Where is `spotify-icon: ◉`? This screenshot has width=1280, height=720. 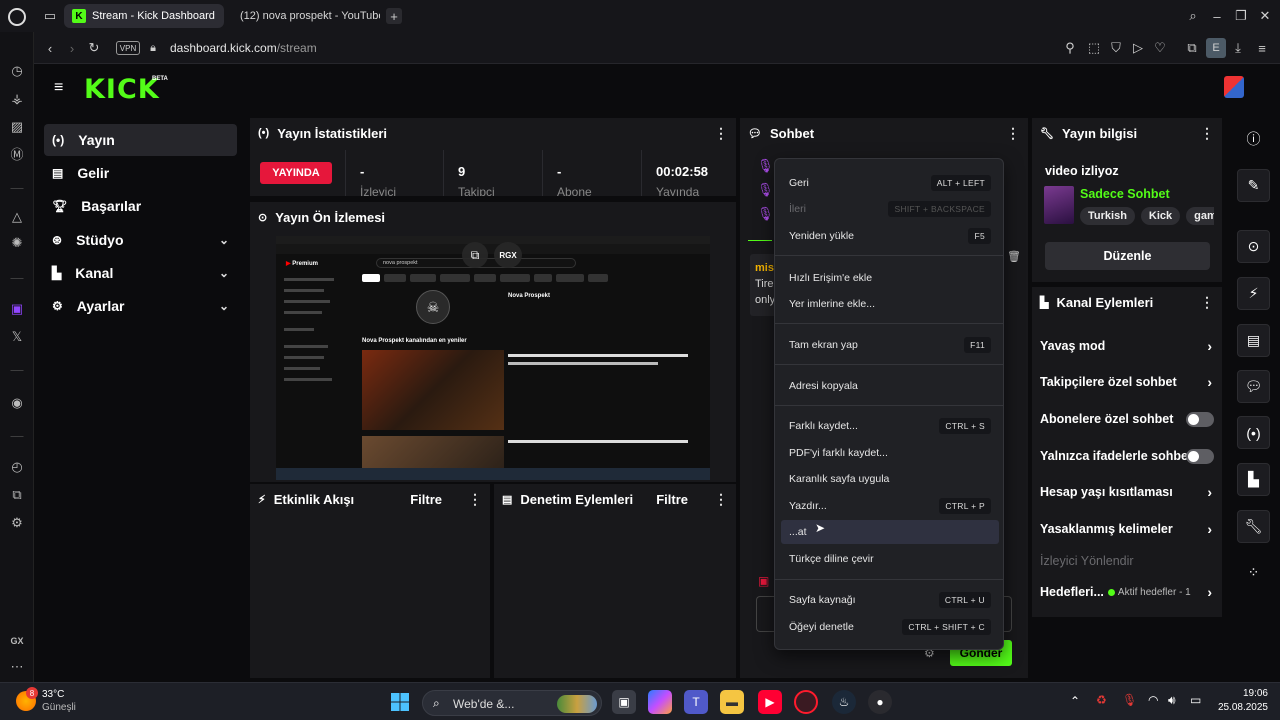
spotify-icon: ◉ is located at coordinates (17, 403).